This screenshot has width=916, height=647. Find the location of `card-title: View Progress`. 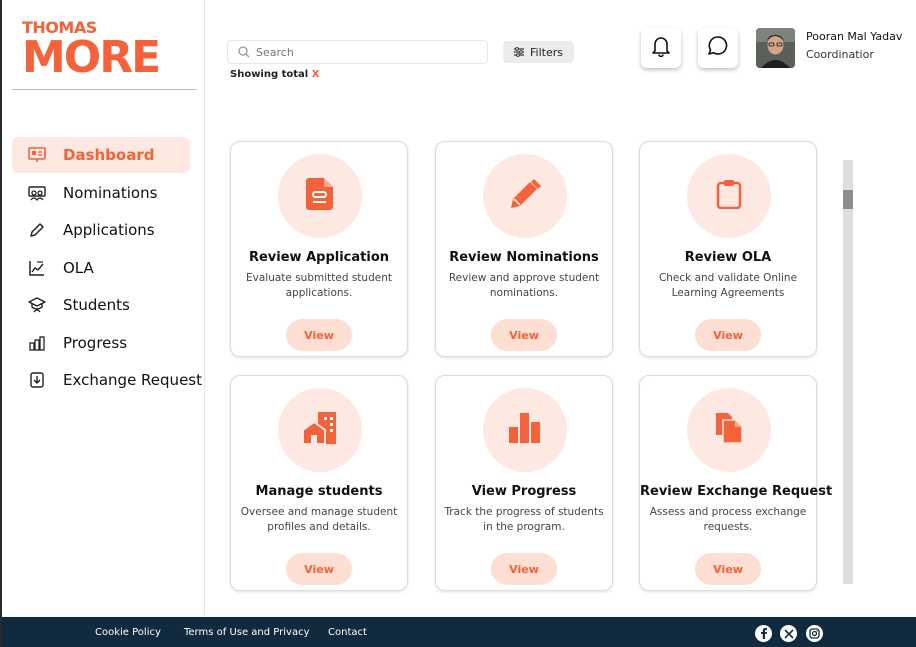

card-title: View Progress is located at coordinates (524, 491).